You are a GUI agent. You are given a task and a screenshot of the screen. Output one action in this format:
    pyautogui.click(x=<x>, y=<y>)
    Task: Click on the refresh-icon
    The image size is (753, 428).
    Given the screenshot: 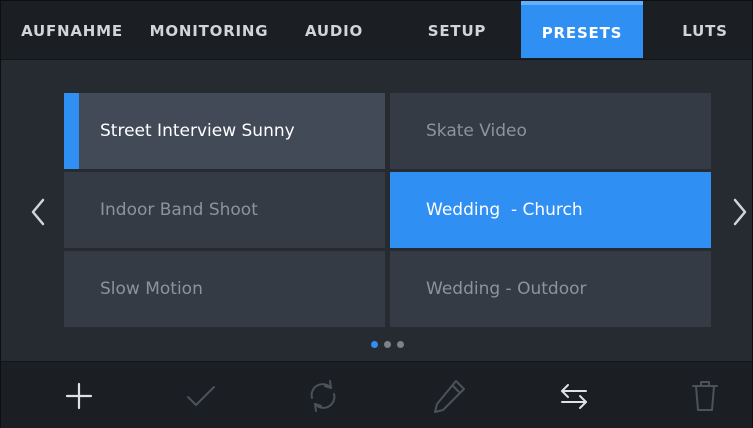 What is the action you would take?
    pyautogui.click(x=323, y=396)
    